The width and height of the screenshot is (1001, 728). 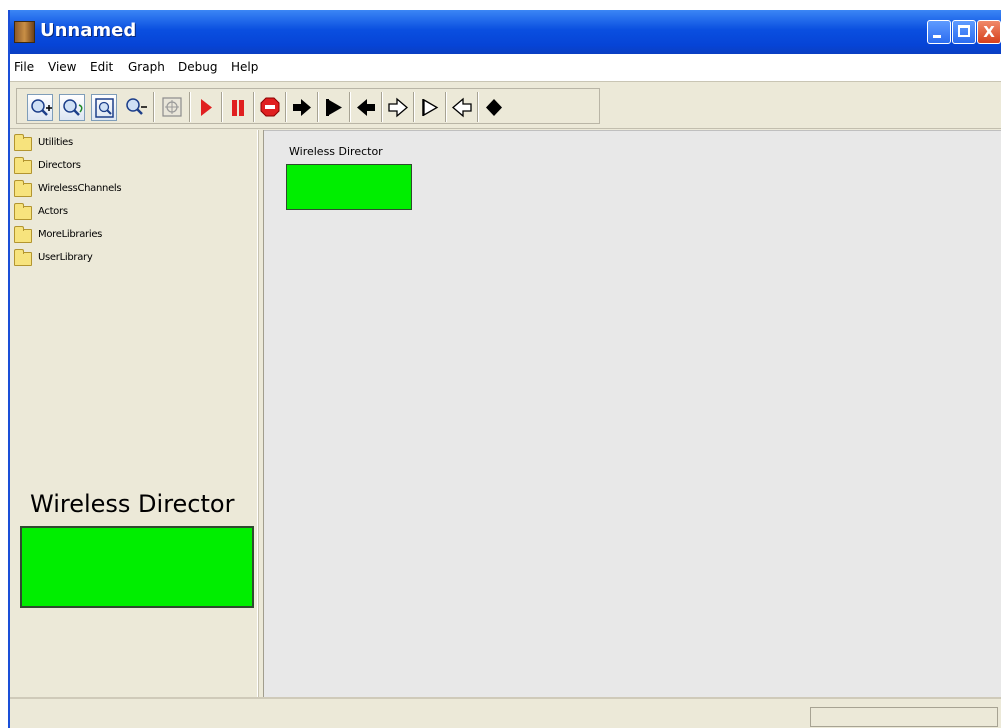 I want to click on maximize-icon, so click(x=964, y=31).